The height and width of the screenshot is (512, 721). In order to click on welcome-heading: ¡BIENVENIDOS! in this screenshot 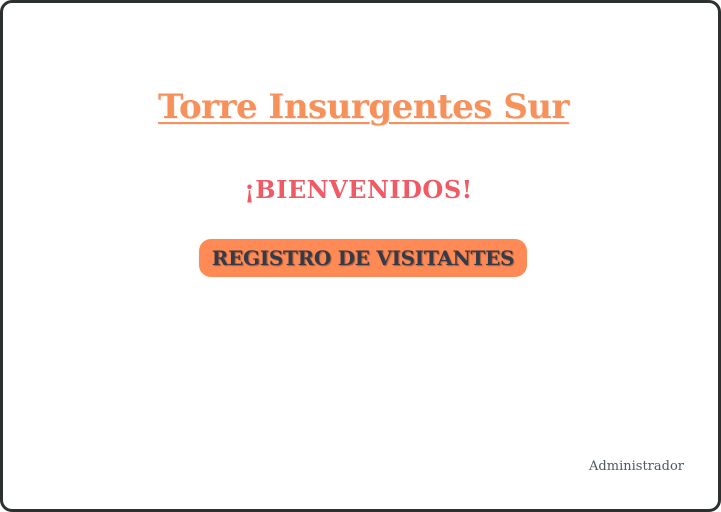, I will do `click(358, 189)`.